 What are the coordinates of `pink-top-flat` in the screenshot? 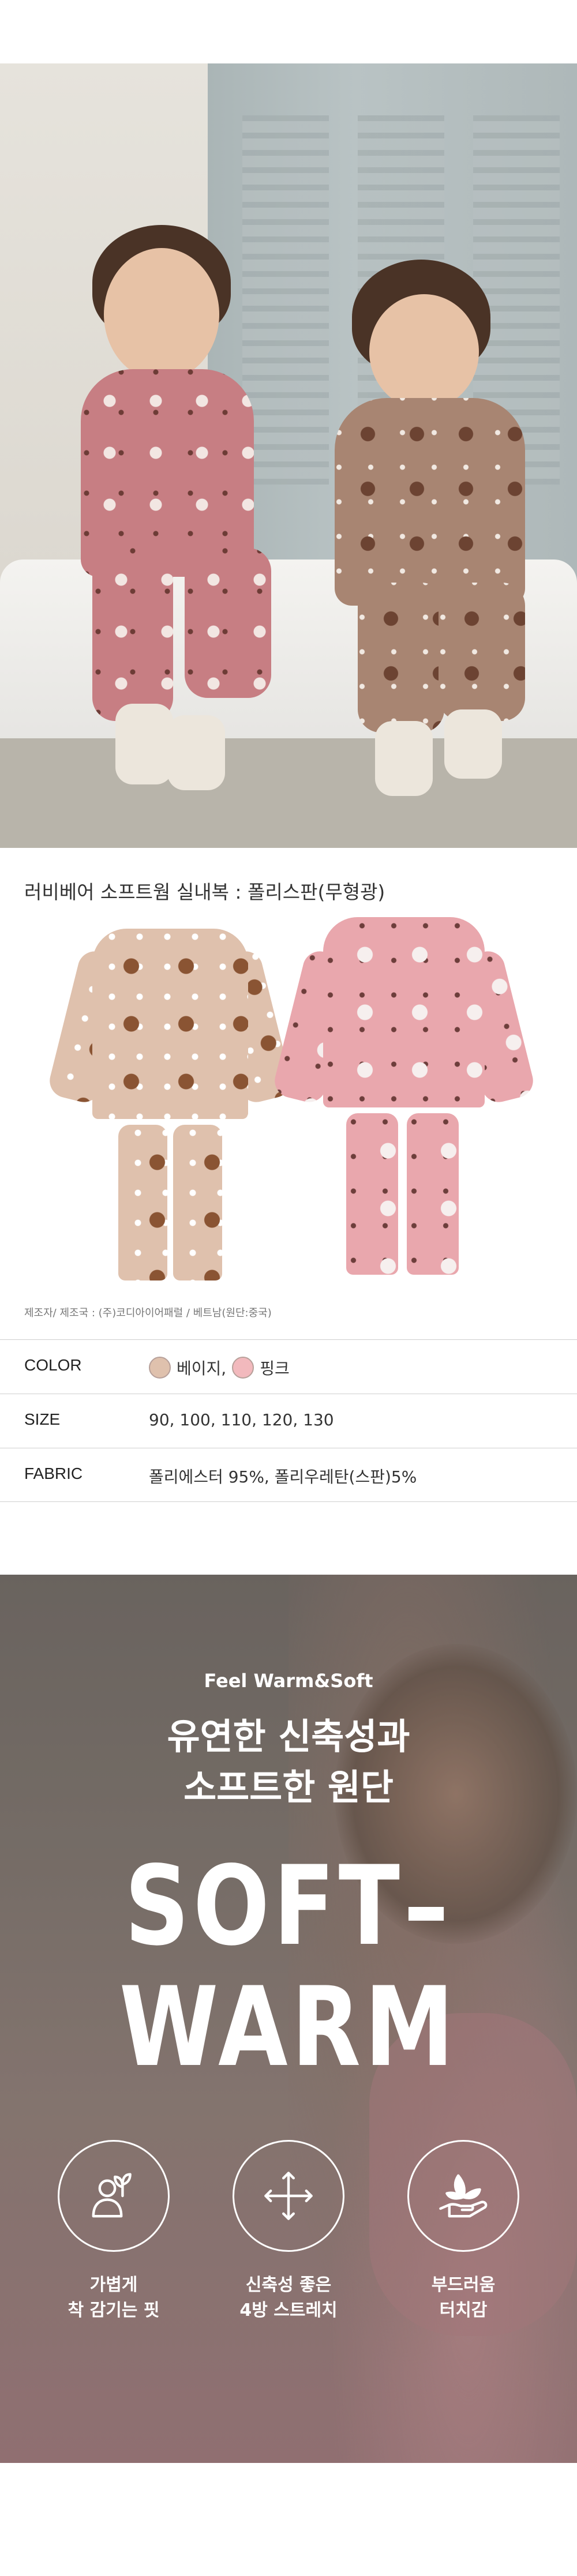 It's located at (404, 1012).